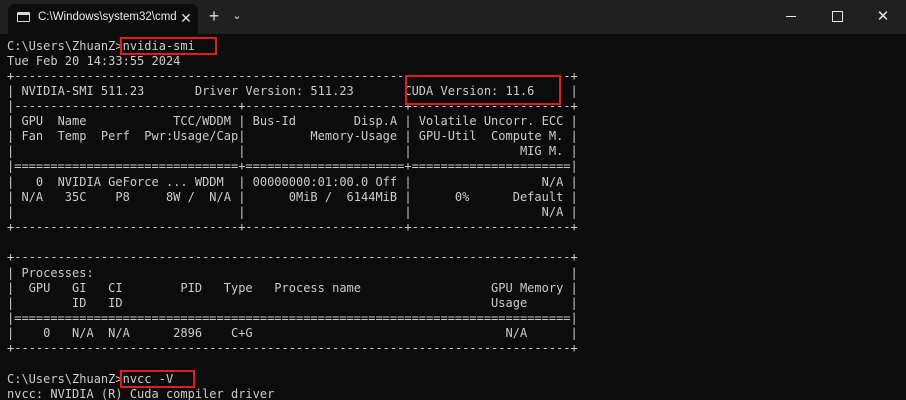 This screenshot has height=400, width=906. I want to click on terminal-line: | | | MIG M. |, so click(292, 151).